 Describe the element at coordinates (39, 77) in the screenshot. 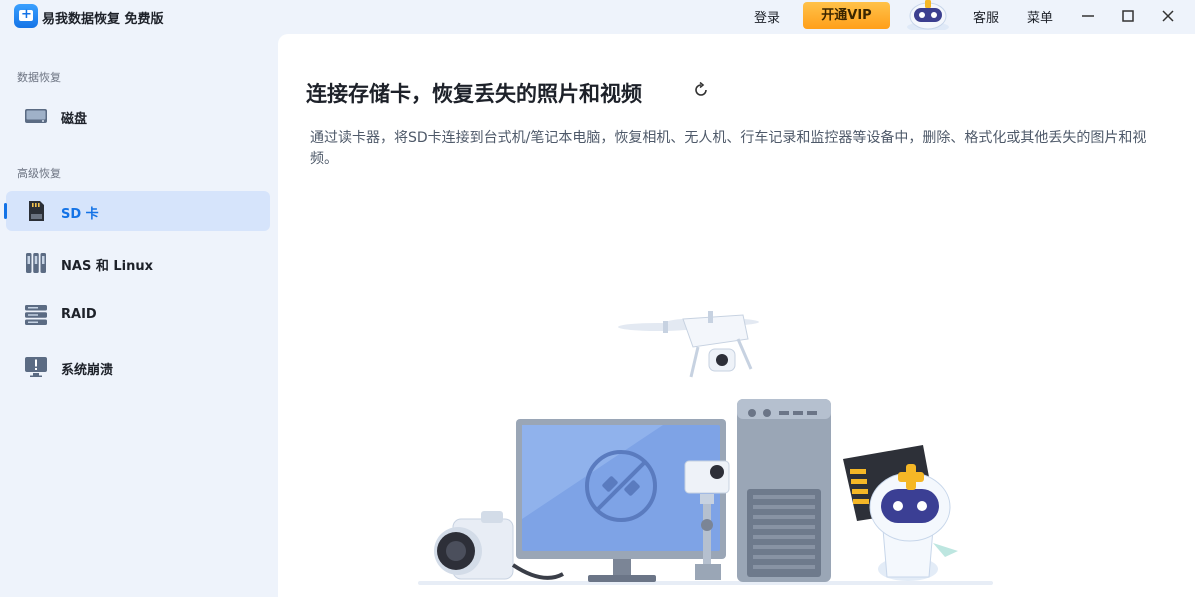

I see `section-label-data-recovery: 数据恢复` at that location.